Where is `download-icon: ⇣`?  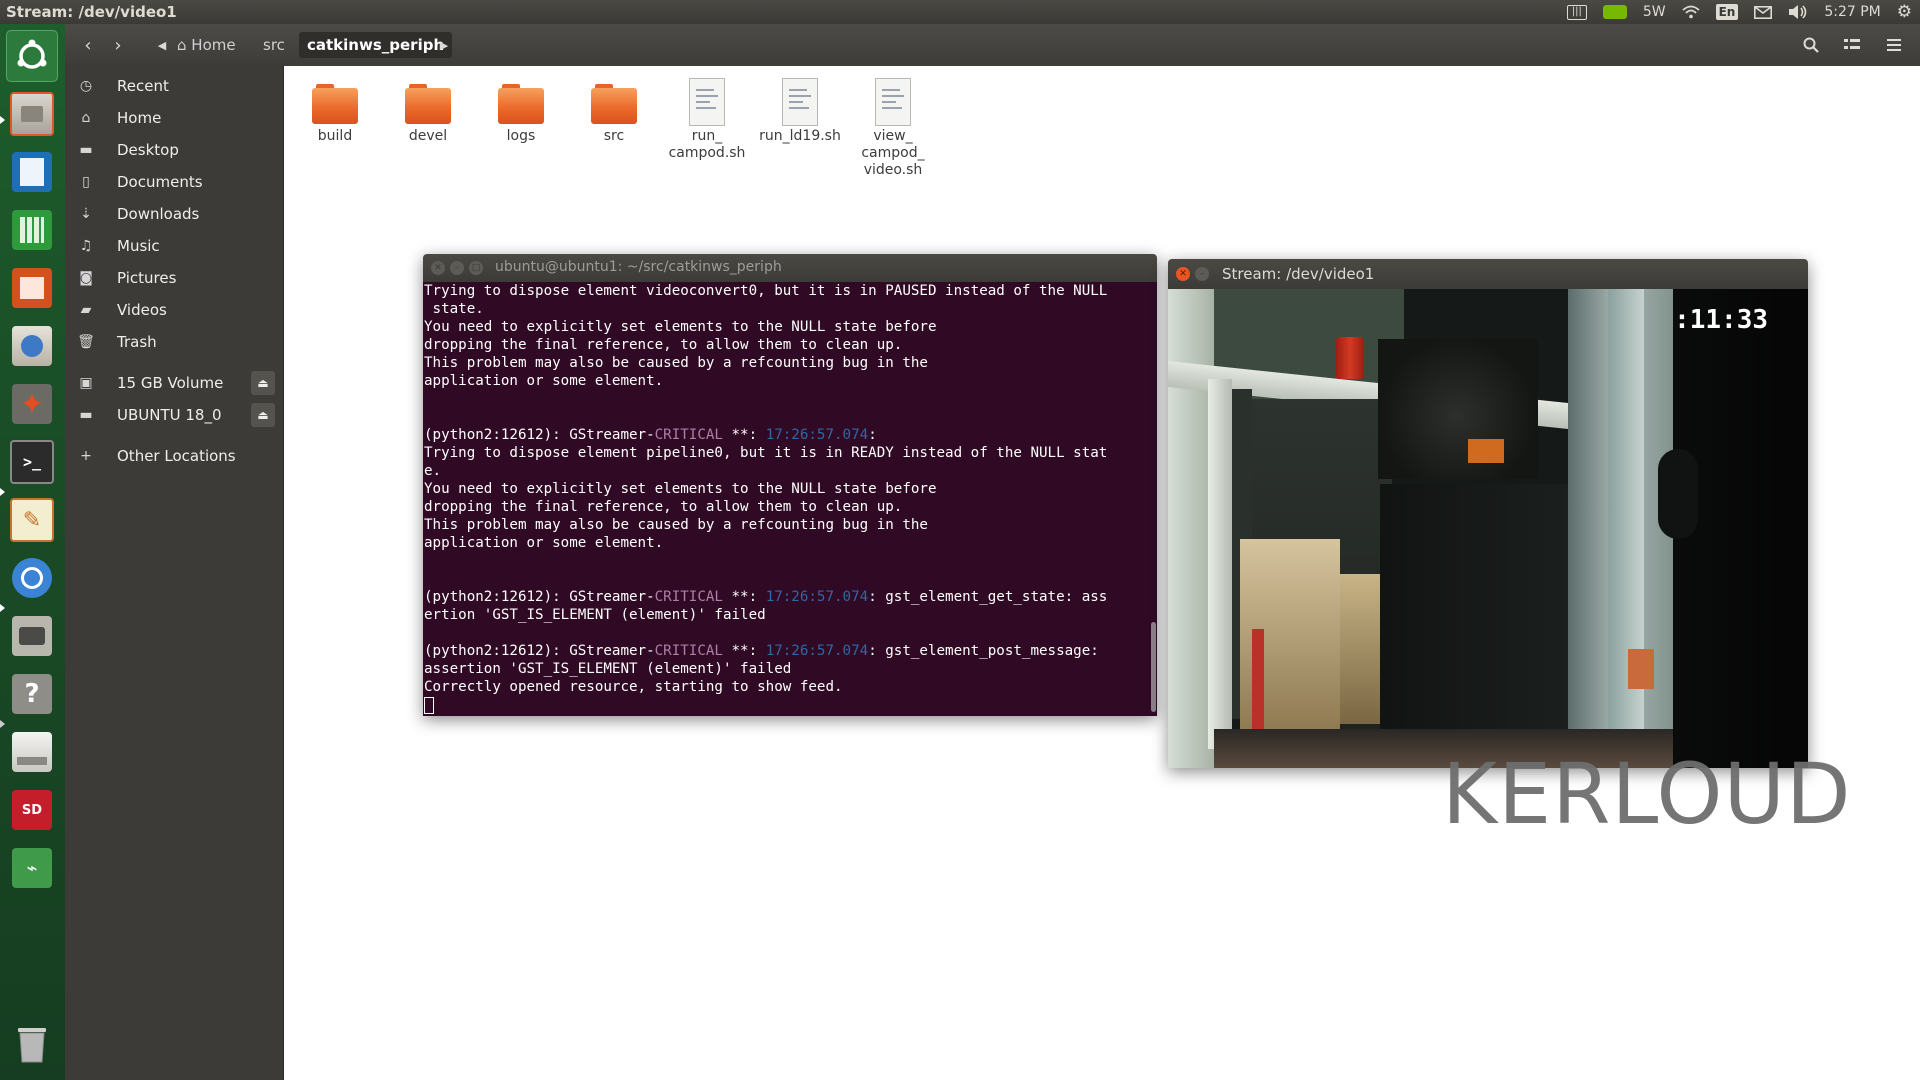
download-icon: ⇣ is located at coordinates (86, 214).